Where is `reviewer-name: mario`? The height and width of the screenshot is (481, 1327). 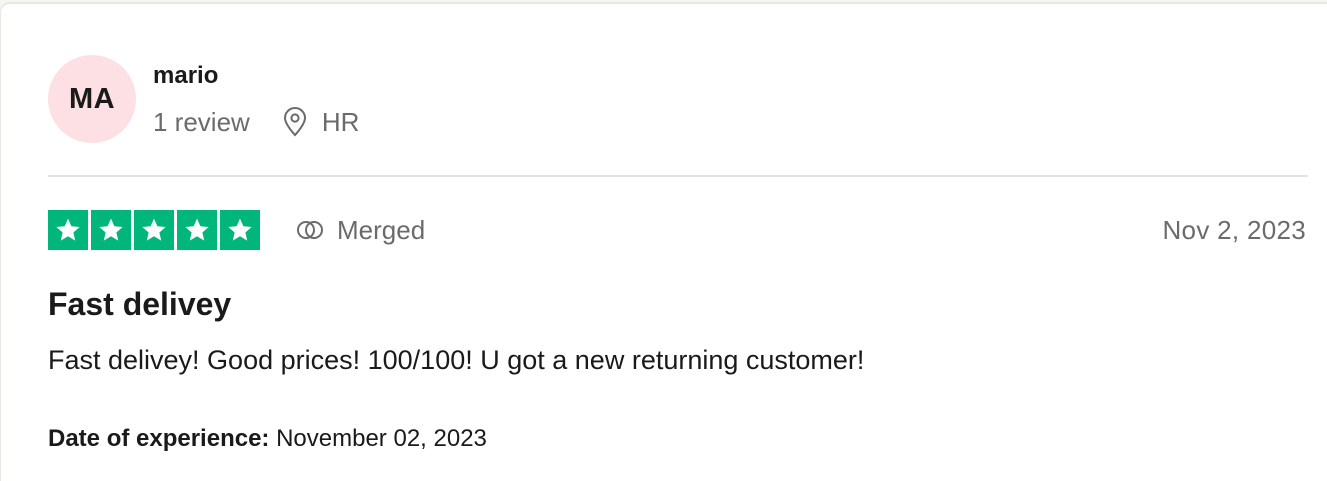 reviewer-name: mario is located at coordinates (185, 76).